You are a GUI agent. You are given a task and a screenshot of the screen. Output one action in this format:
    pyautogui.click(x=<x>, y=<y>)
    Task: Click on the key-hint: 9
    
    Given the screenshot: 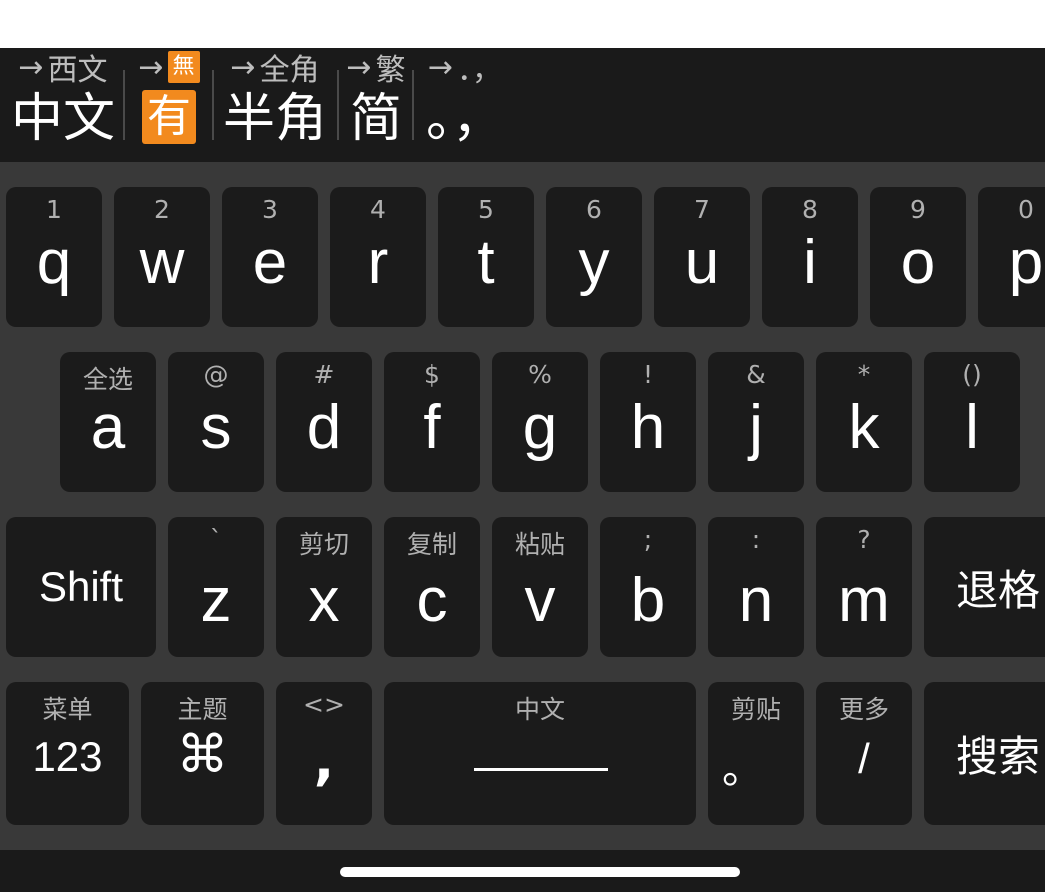 What is the action you would take?
    pyautogui.click(x=918, y=209)
    